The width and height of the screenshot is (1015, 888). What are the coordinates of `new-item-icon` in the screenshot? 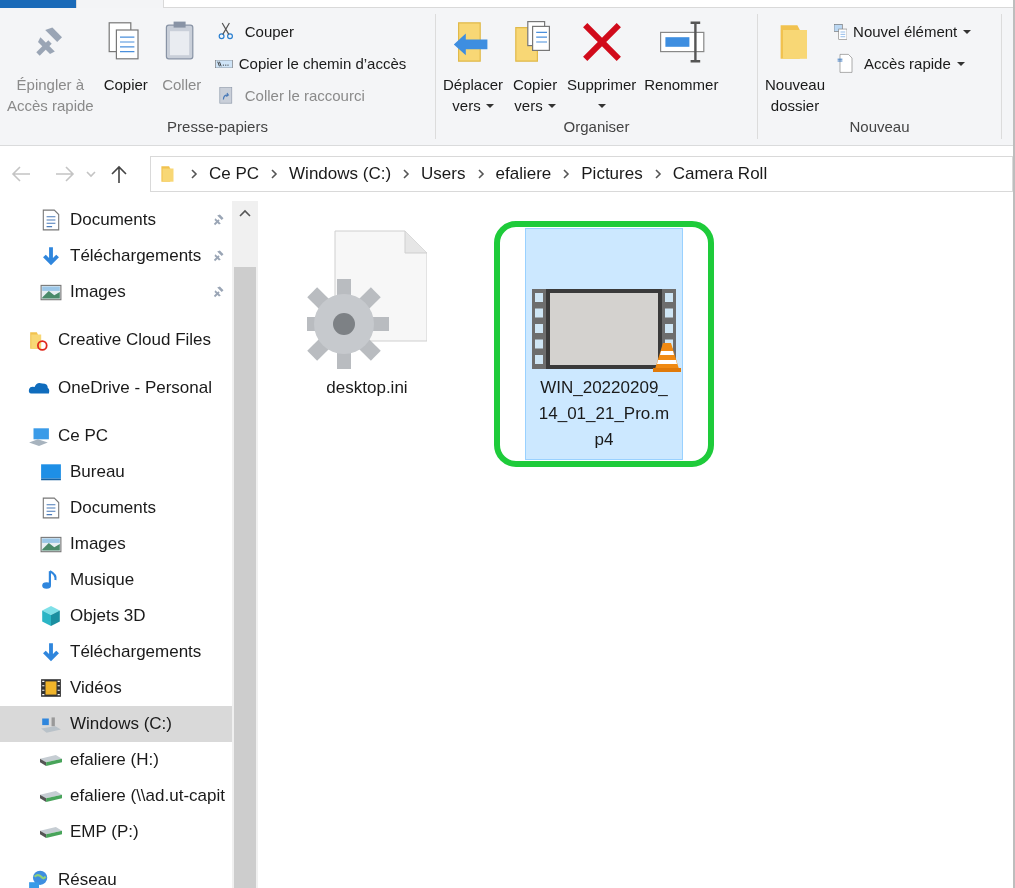 It's located at (841, 32).